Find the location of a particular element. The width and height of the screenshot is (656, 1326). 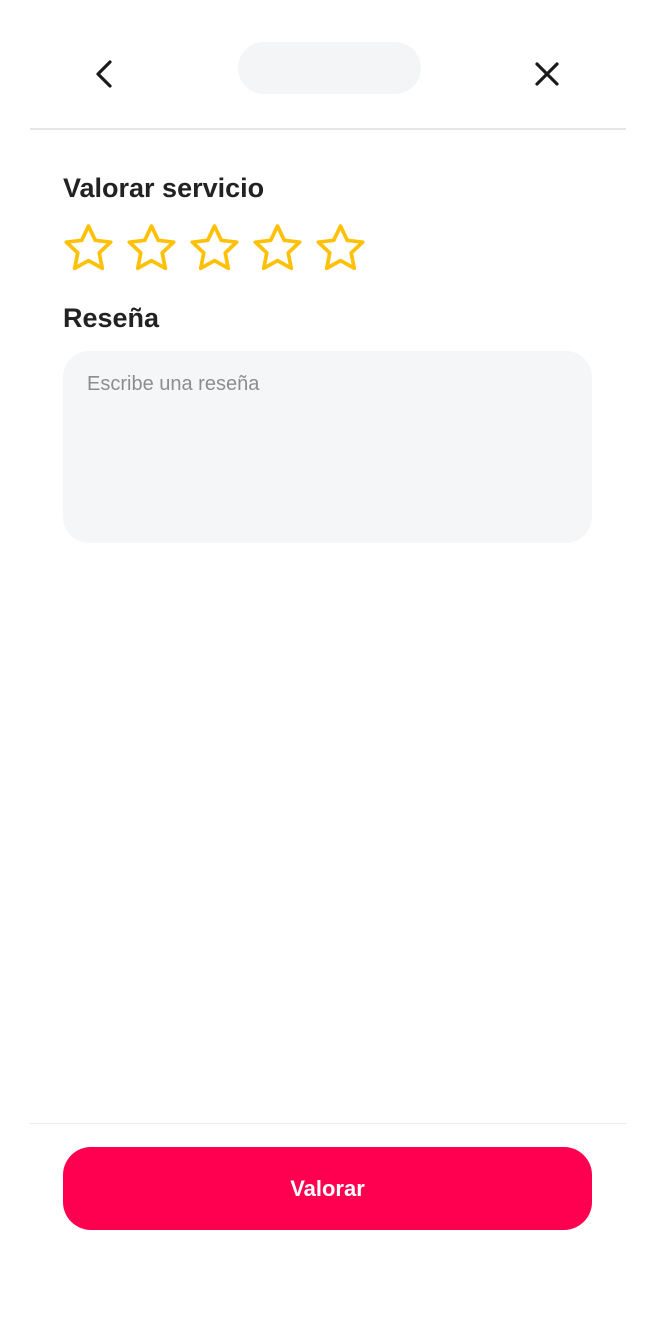

star-rating is located at coordinates (214, 248).